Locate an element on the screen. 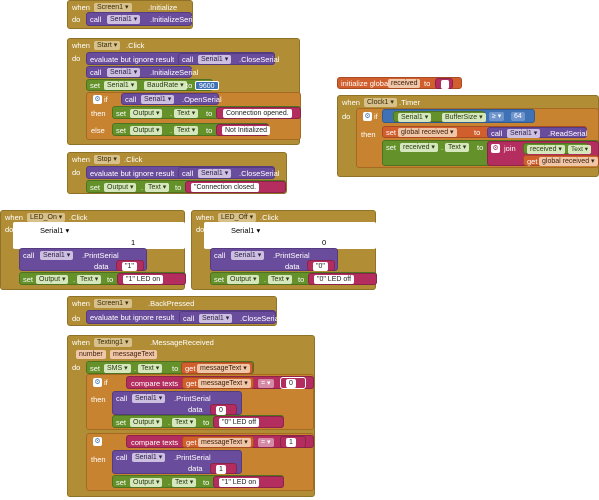 Image resolution: width=599 pixels, height=500 pixels. compare-texts: compare texts get messageText = 1 is located at coordinates (220, 441).